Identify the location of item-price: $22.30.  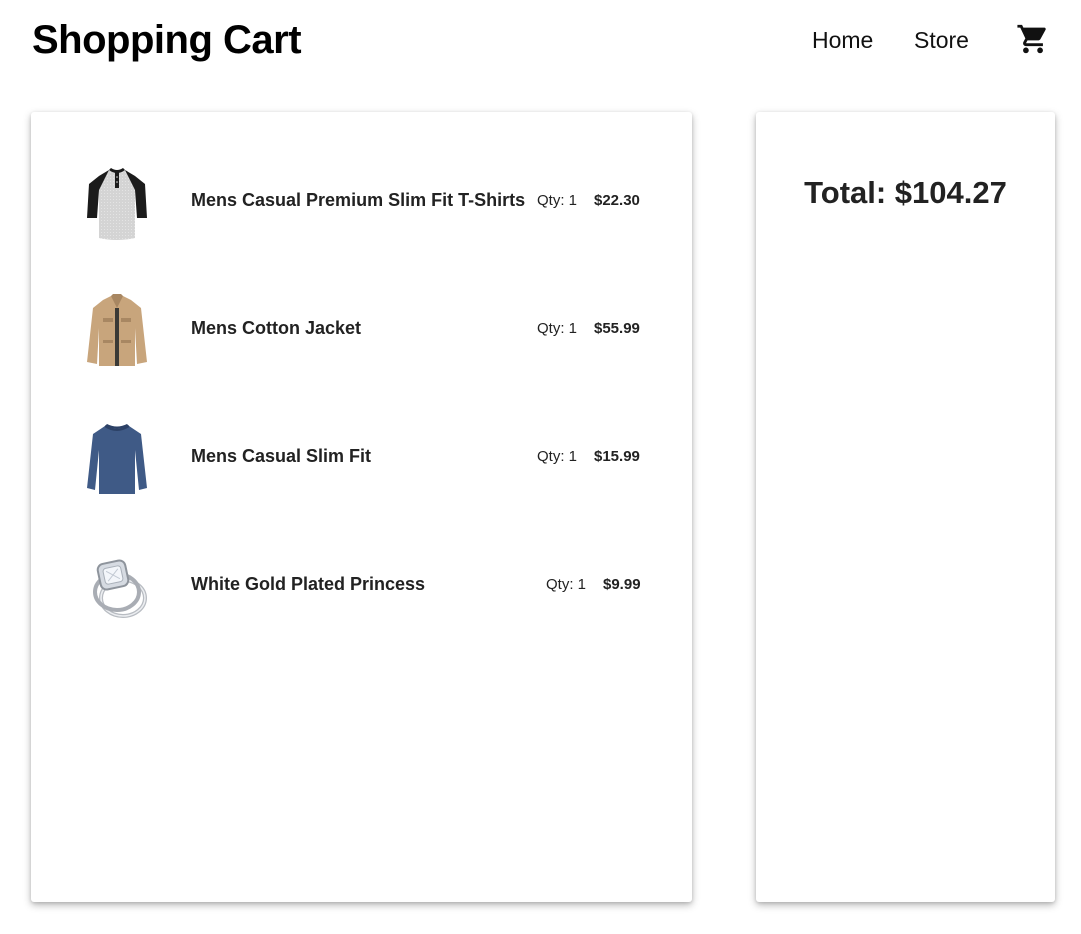
(617, 200).